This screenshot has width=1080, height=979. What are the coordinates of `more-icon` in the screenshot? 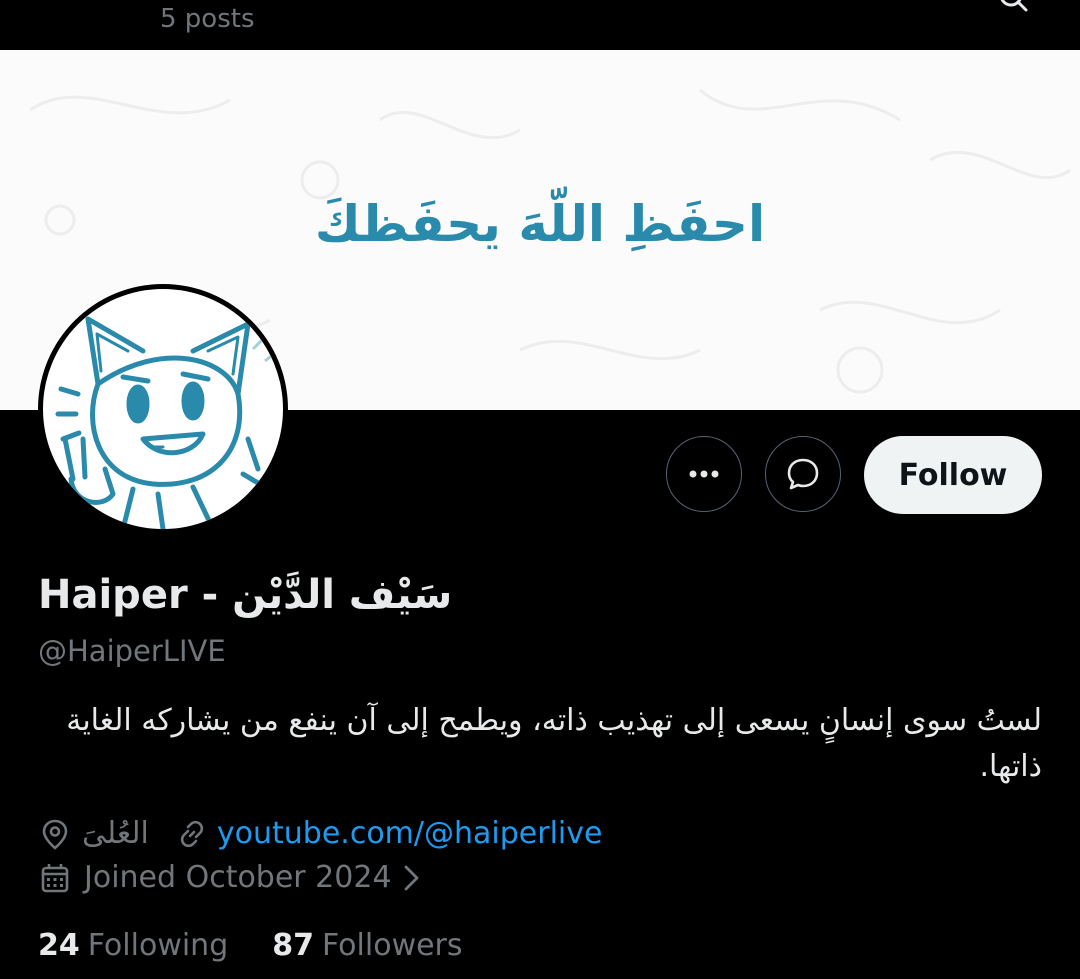 It's located at (704, 474).